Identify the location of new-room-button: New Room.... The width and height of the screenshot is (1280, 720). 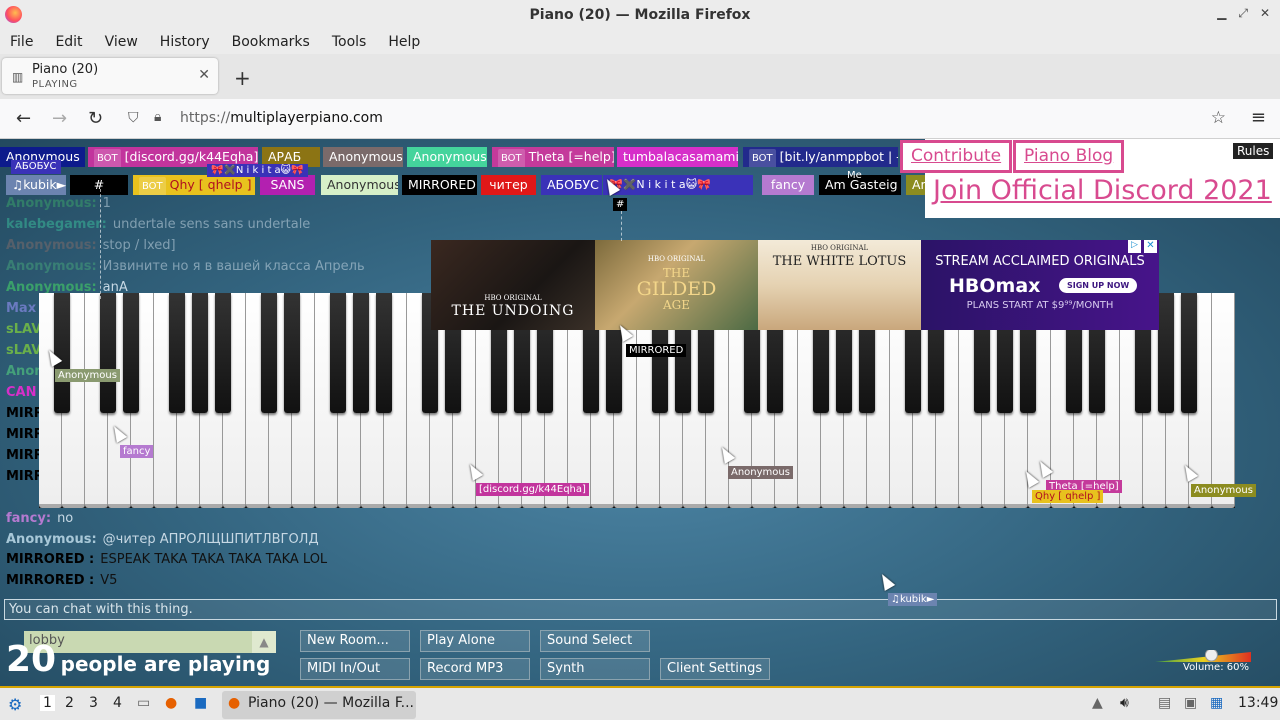
(355, 641).